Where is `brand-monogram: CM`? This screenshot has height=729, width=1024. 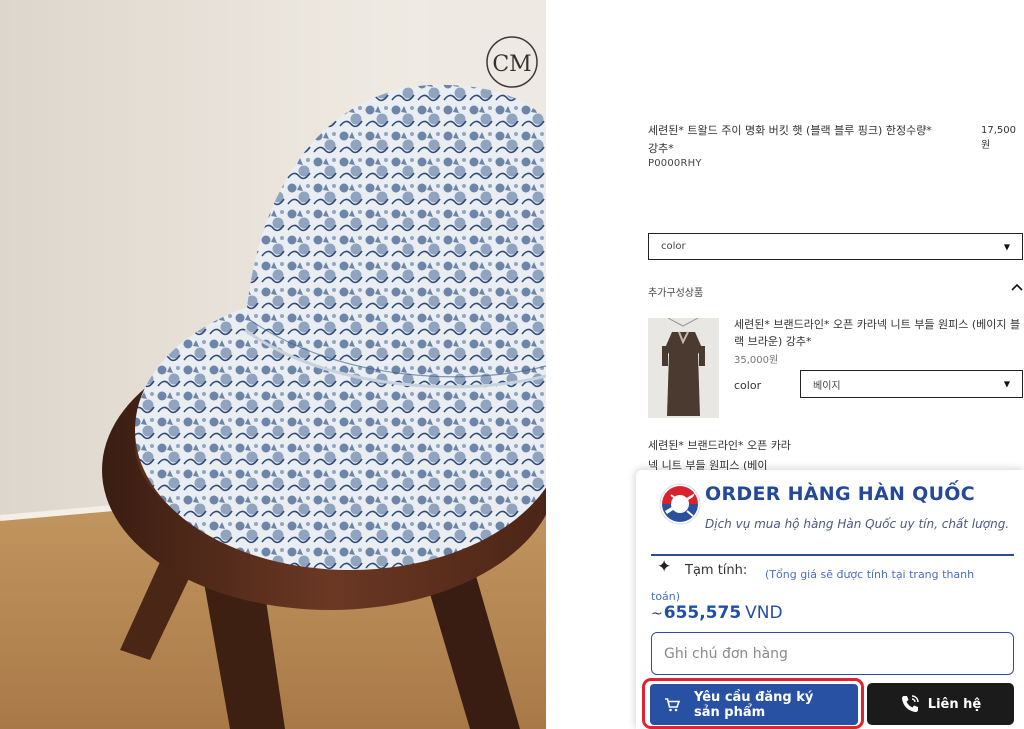
brand-monogram: CM is located at coordinates (511, 64).